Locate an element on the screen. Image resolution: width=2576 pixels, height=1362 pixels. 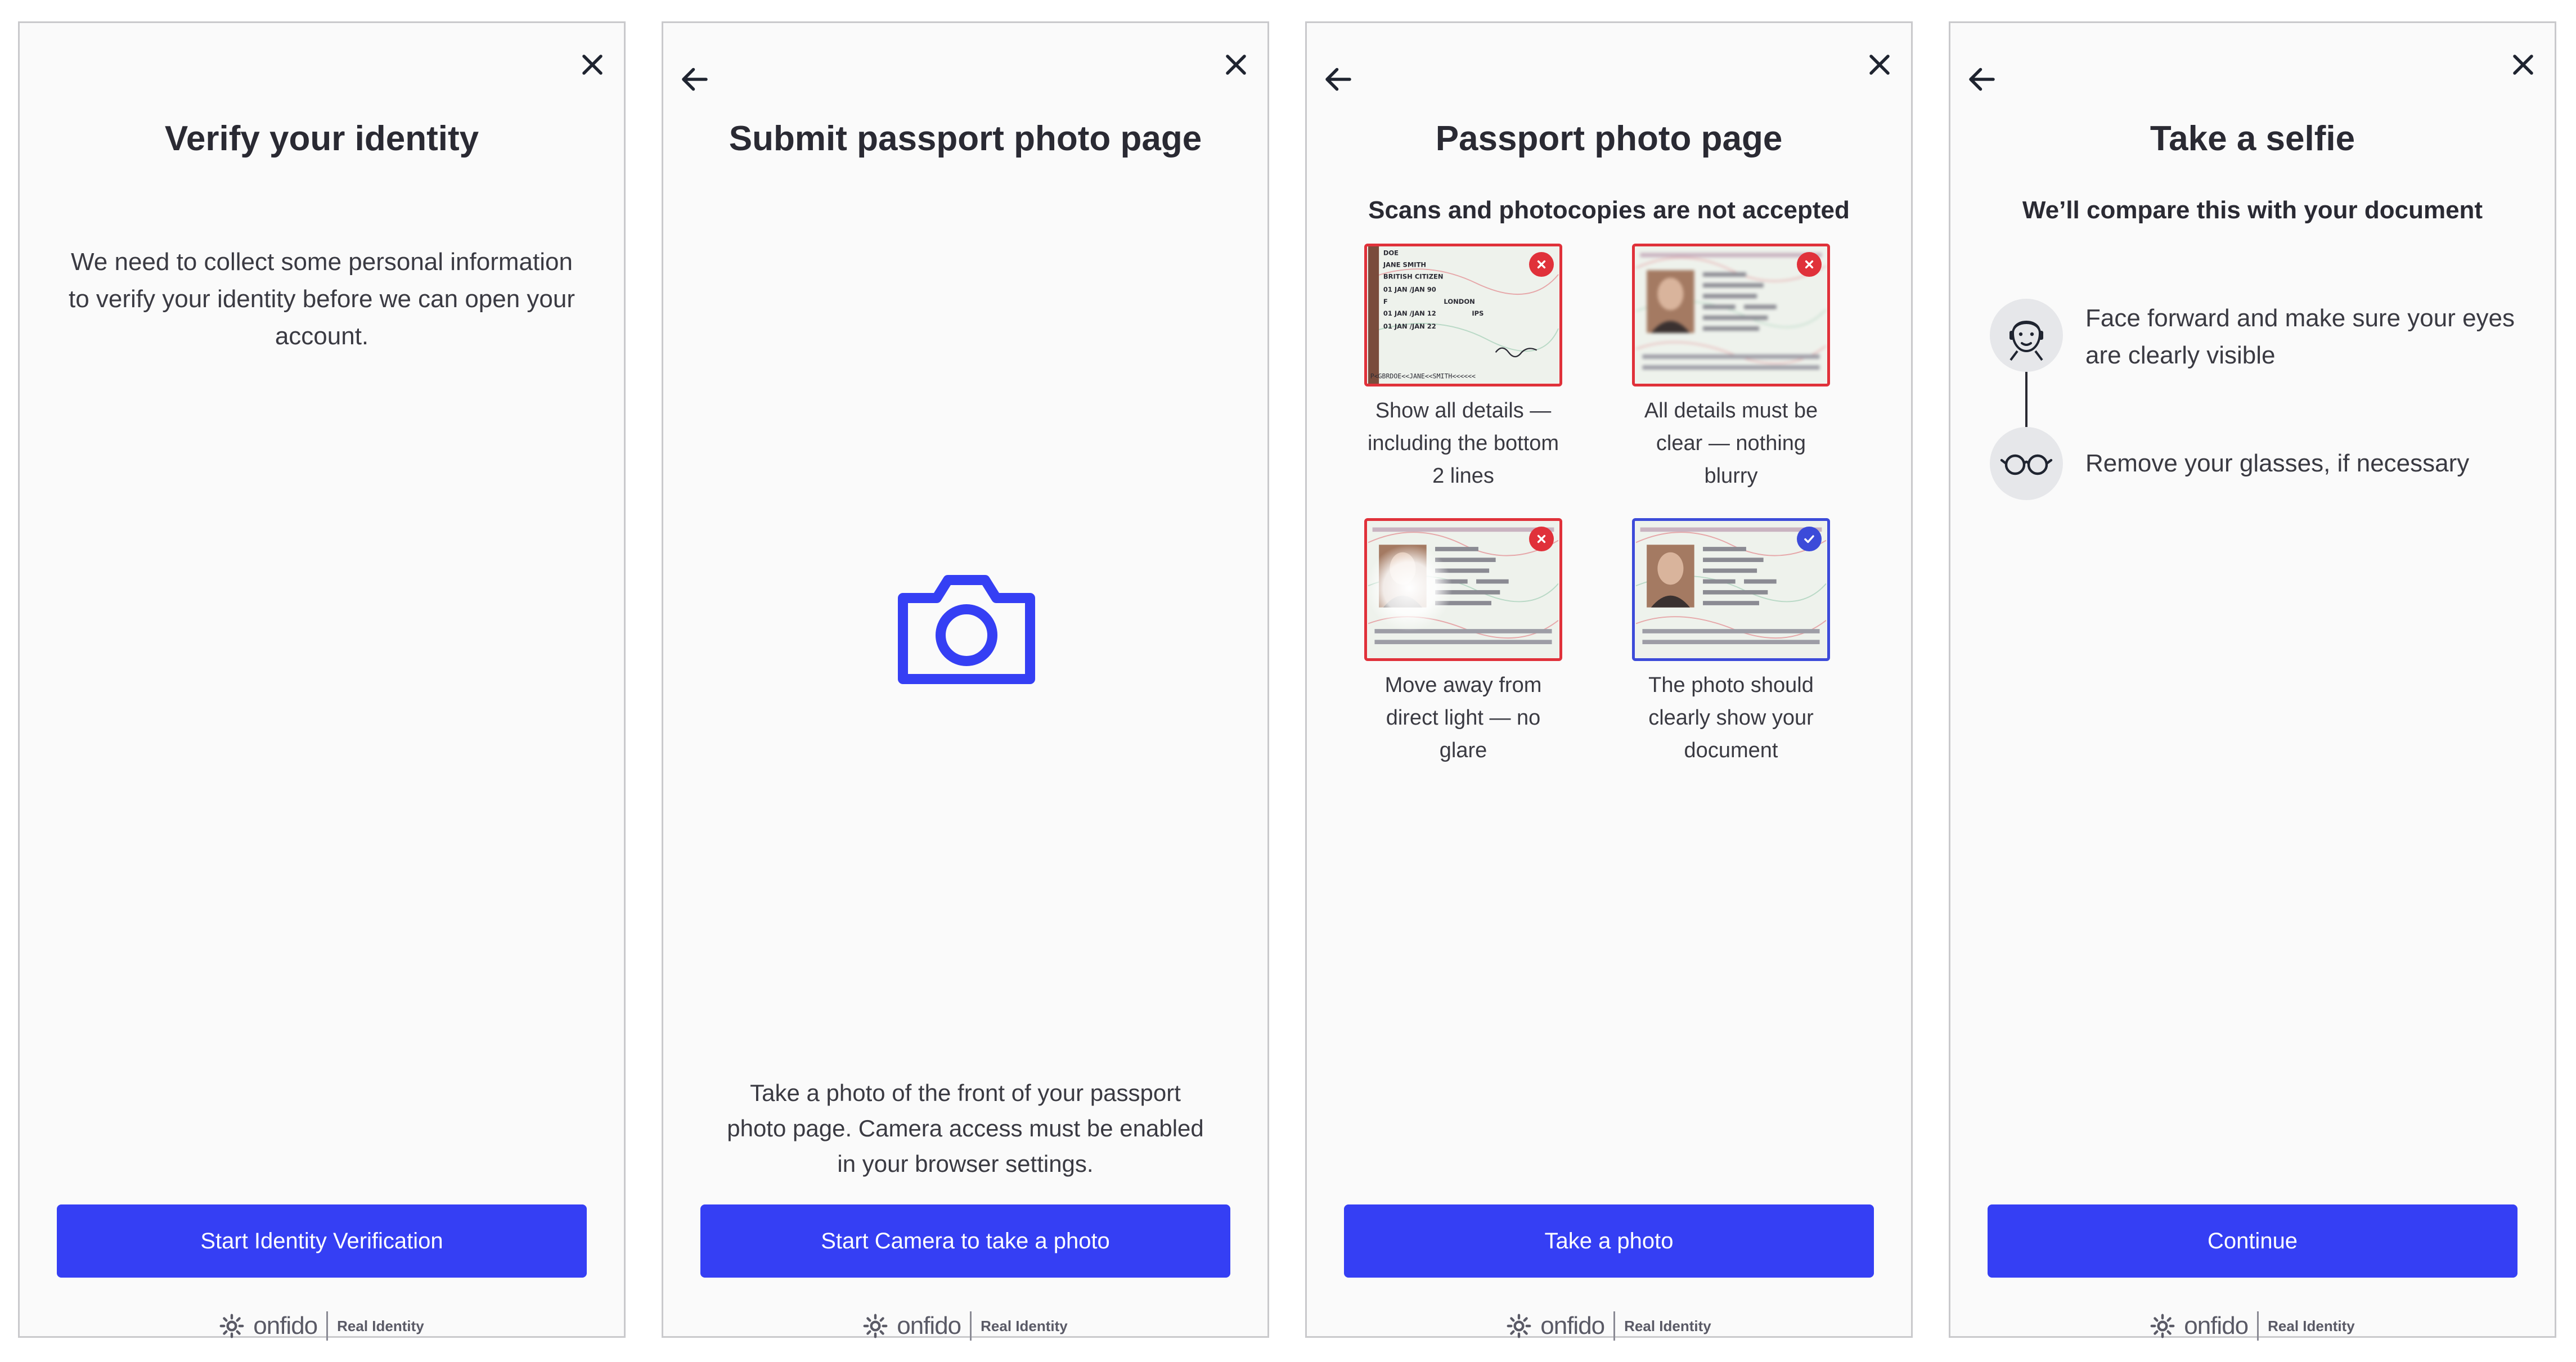
face-icon is located at coordinates (2026, 335).